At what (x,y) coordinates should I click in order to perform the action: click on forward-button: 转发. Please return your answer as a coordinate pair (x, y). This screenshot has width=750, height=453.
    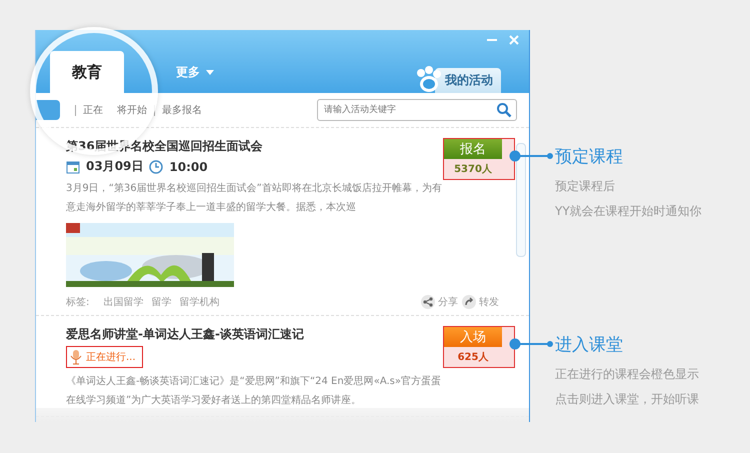
    Looking at the image, I should click on (480, 302).